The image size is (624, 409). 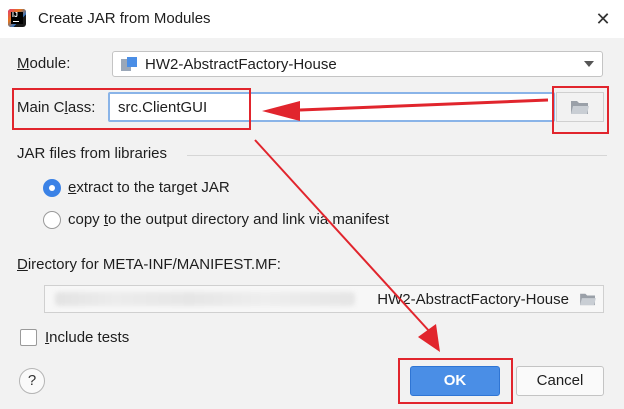 I want to click on question-icon: ?, so click(x=32, y=380).